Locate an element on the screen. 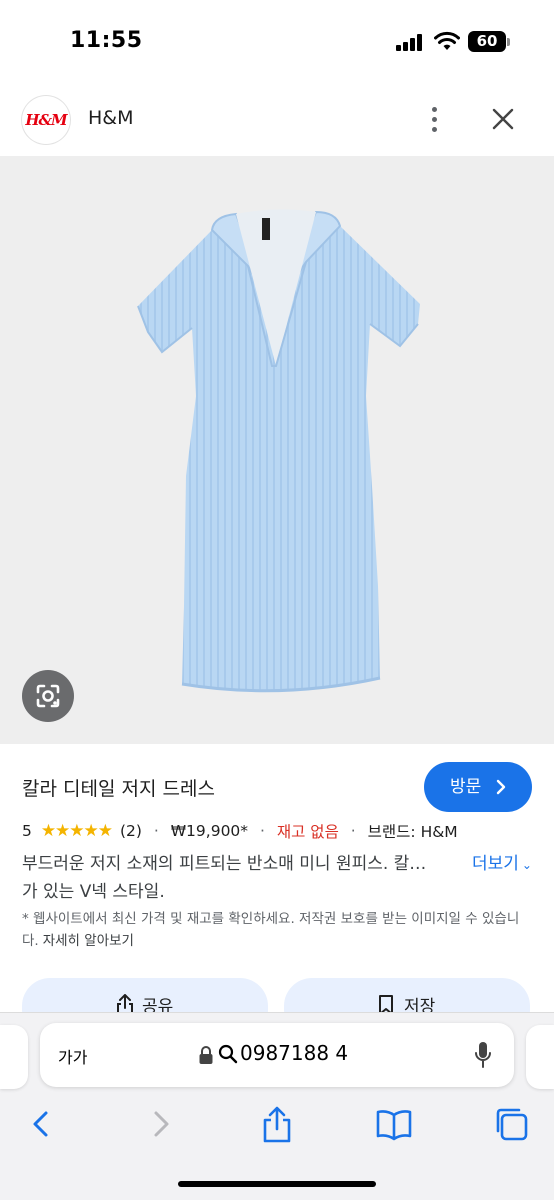 This screenshot has height=1200, width=554. rating-value: 5 is located at coordinates (27, 831).